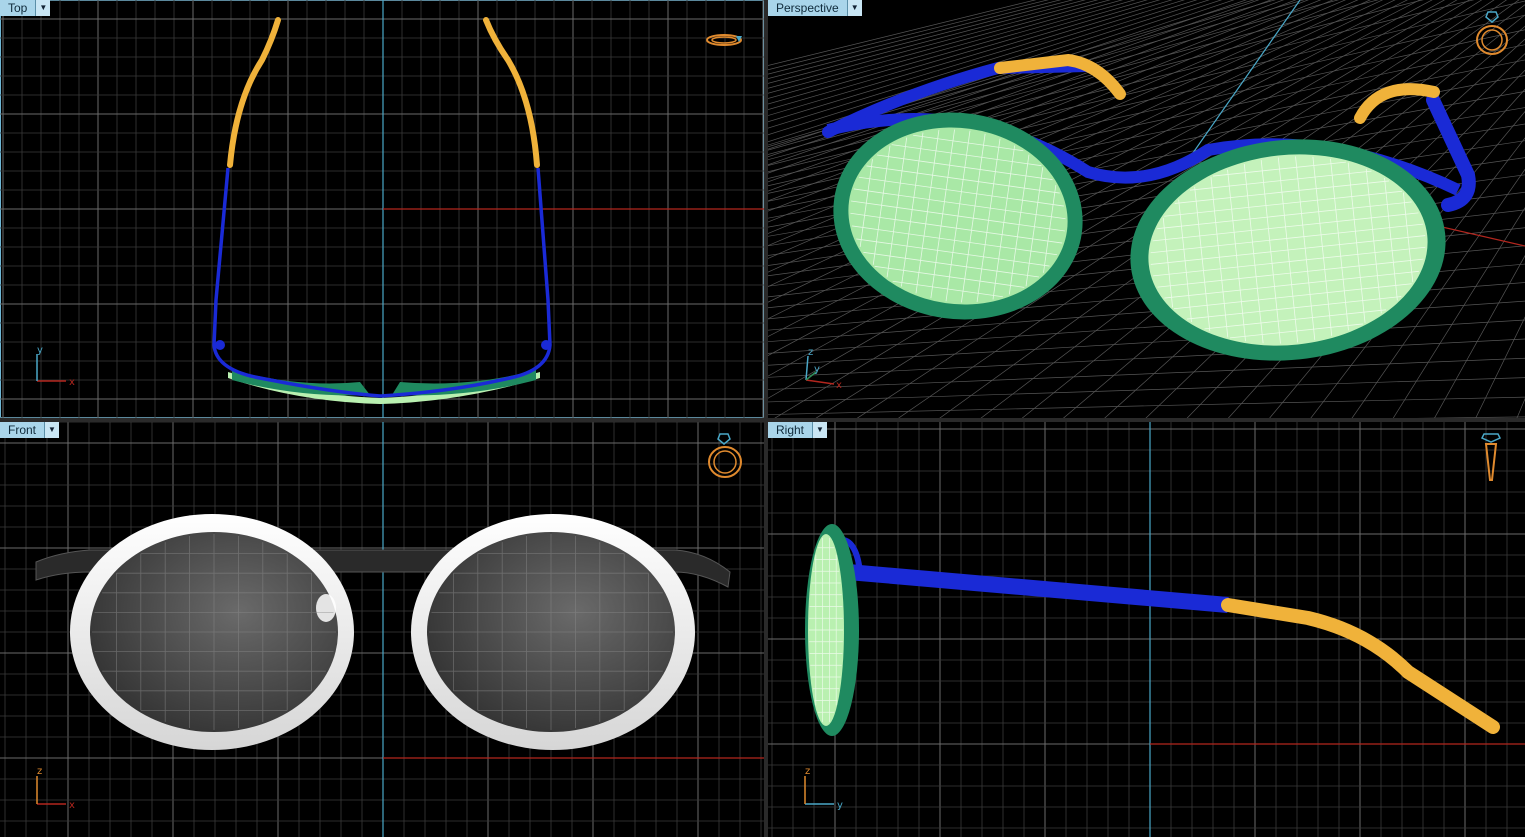  Describe the element at coordinates (823, 369) in the screenshot. I see `axis-triad-icon: x z y` at that location.